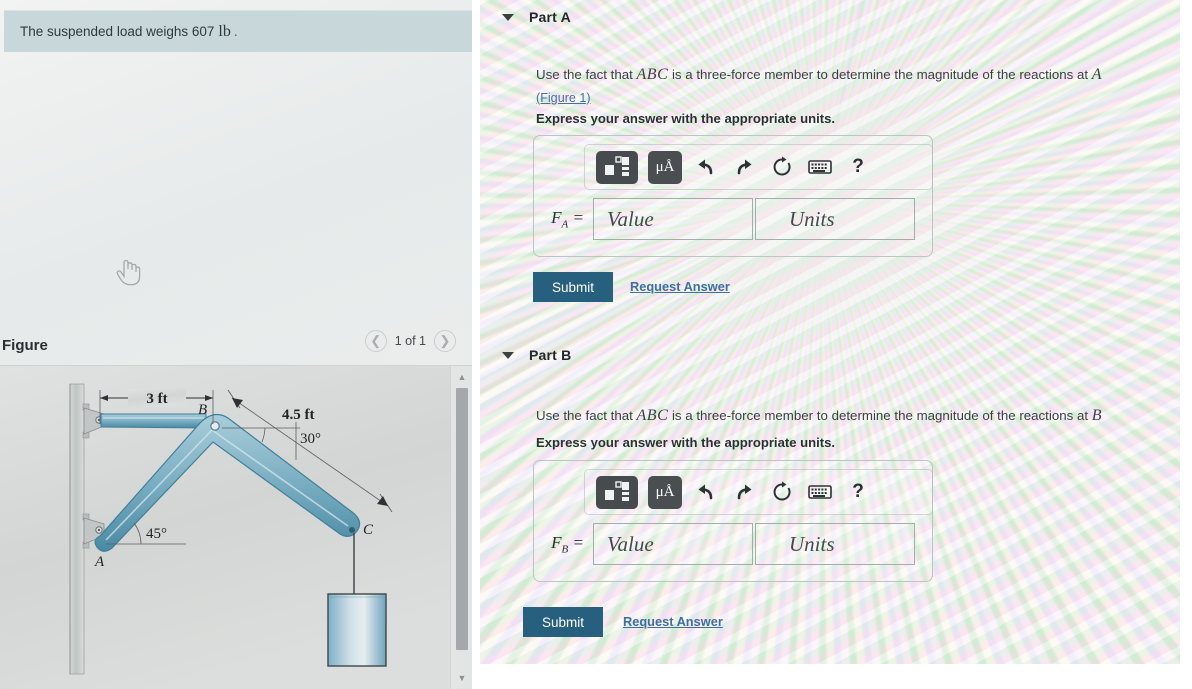 The image size is (1192, 689). What do you see at coordinates (476, 344) in the screenshot?
I see `panel-edge` at bounding box center [476, 344].